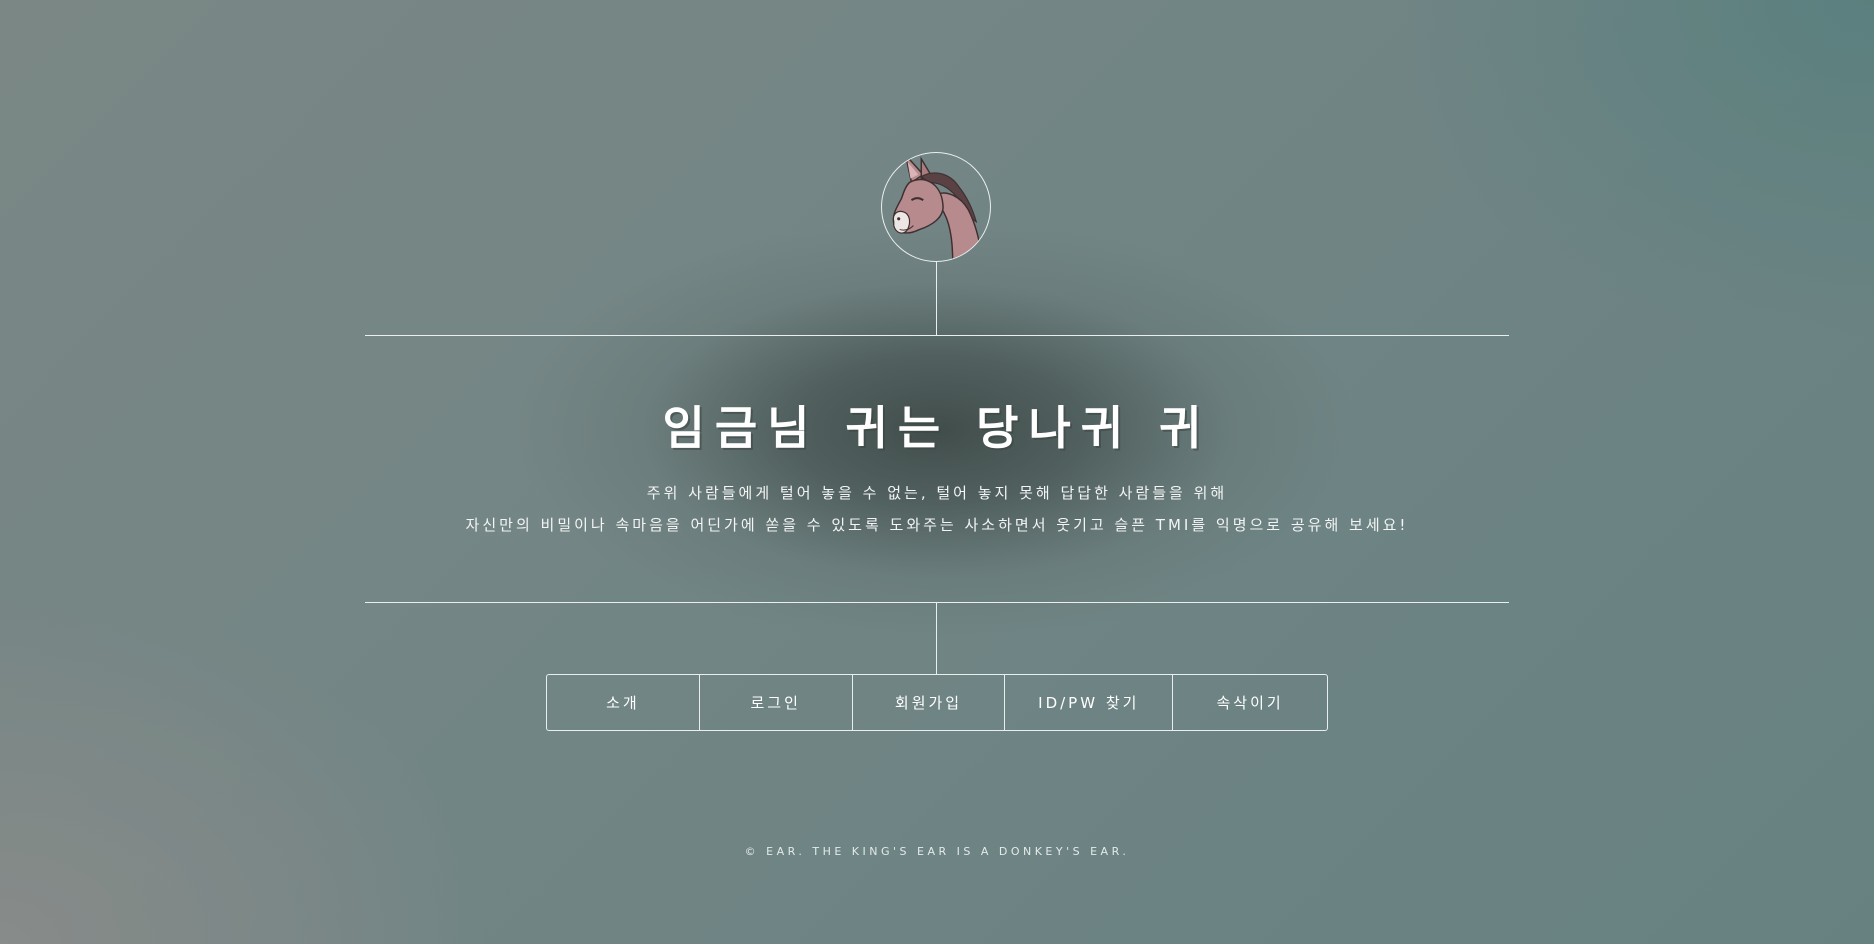  I want to click on connector-line-top, so click(936, 298).